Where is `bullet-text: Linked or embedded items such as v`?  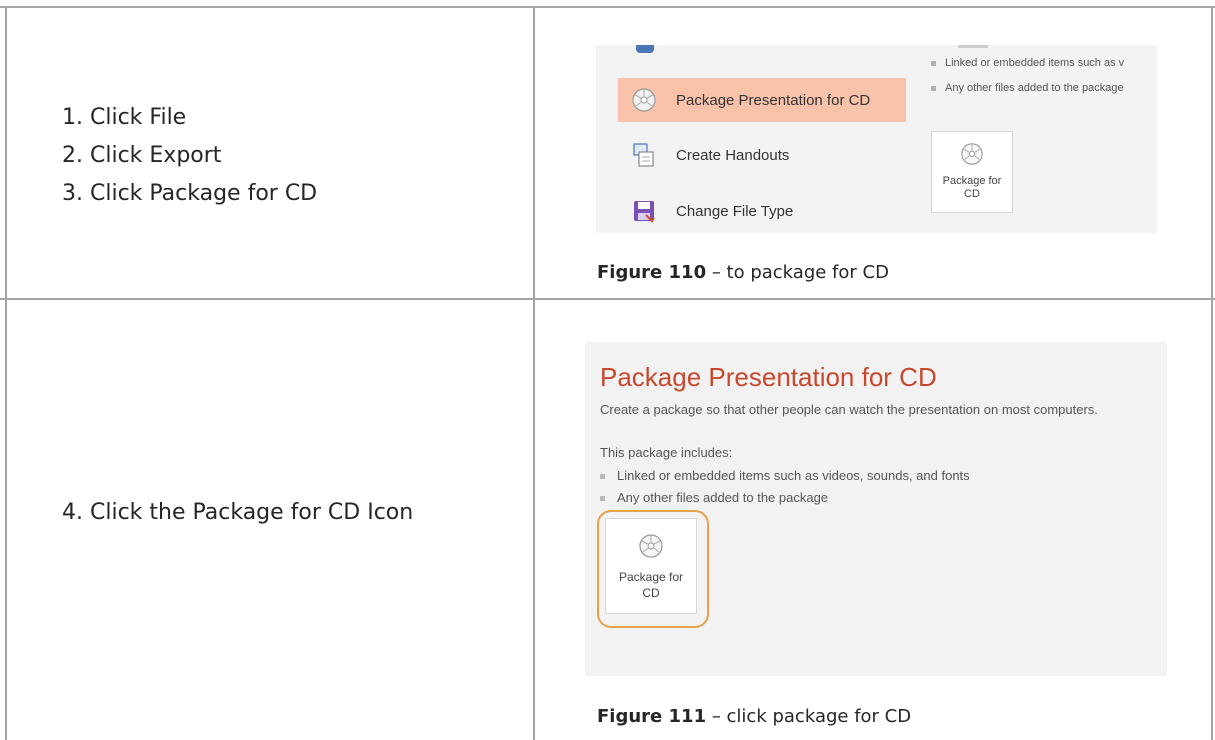
bullet-text: Linked or embedded items such as v is located at coordinates (1035, 63).